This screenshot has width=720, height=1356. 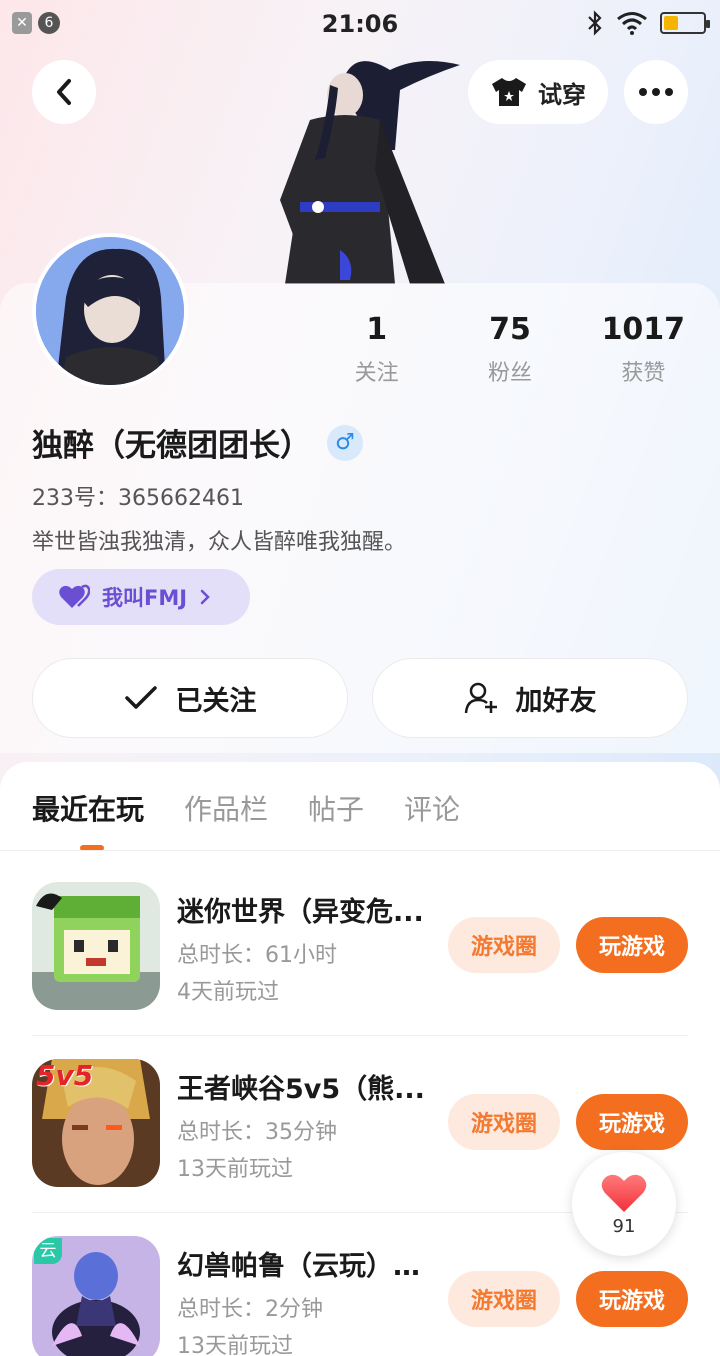 What do you see at coordinates (360, 25) in the screenshot?
I see `status-bar: ✕ 6 21:06` at bounding box center [360, 25].